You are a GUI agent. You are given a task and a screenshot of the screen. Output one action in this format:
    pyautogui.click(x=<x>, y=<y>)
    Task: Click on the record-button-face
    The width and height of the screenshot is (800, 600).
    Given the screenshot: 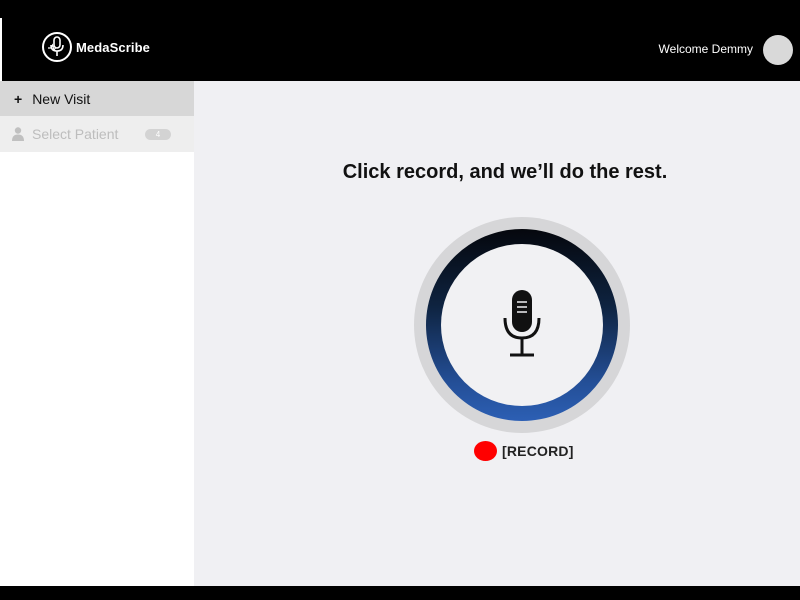 What is the action you would take?
    pyautogui.click(x=522, y=325)
    